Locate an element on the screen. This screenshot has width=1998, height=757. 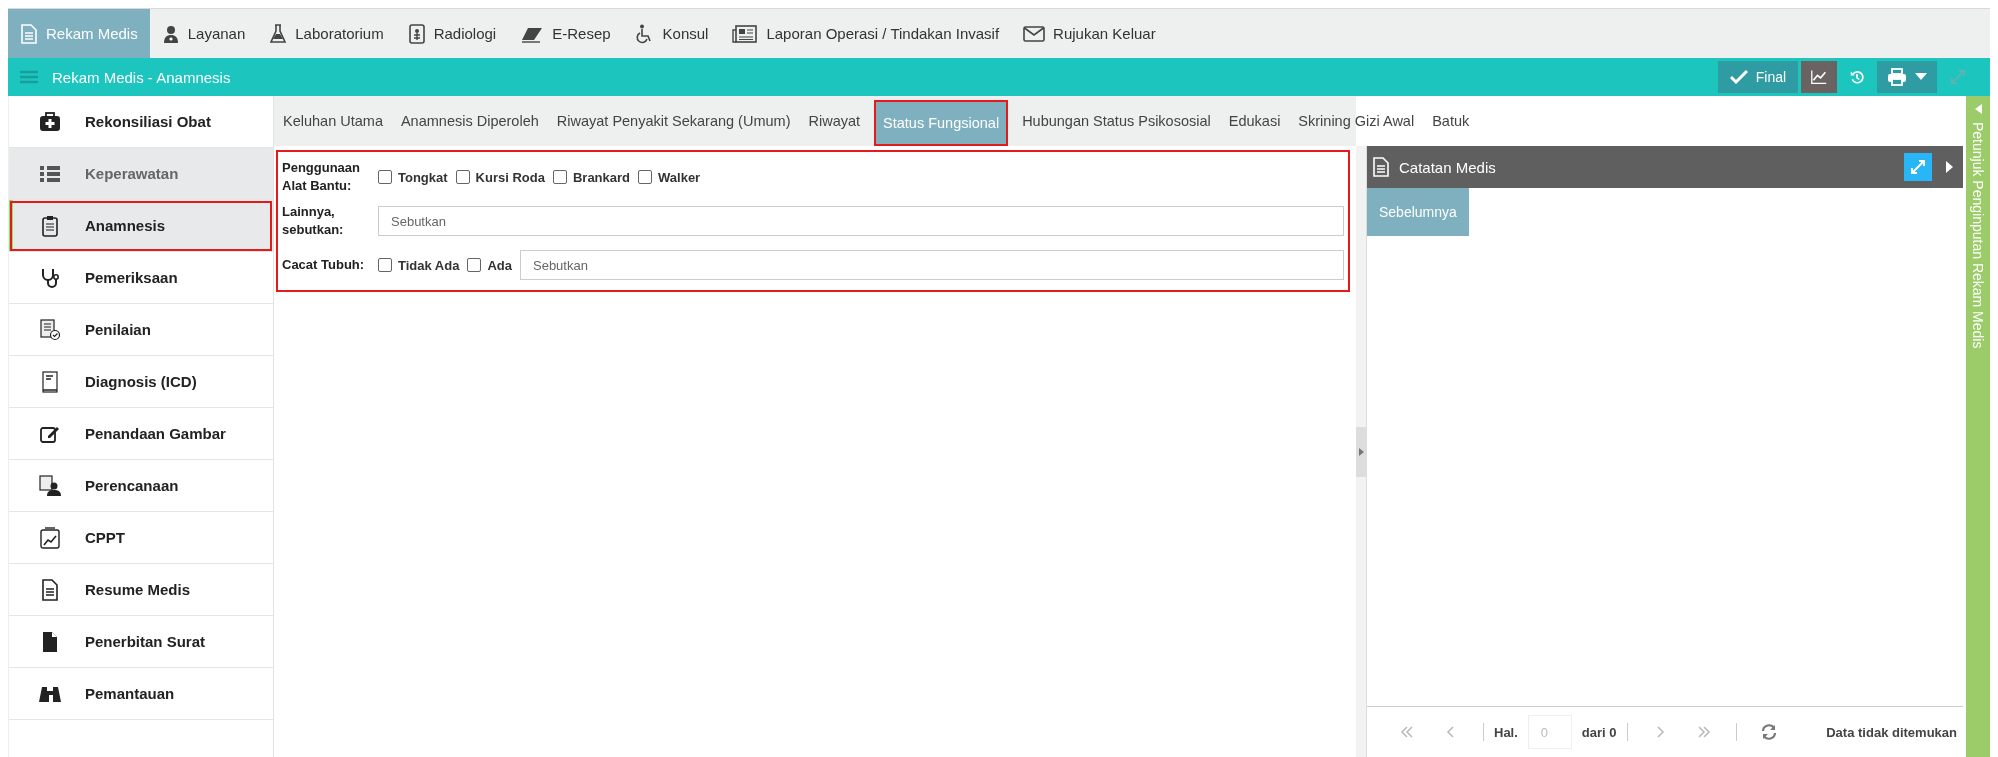
sidebar-item: Pemeriksaan is located at coordinates (141, 278).